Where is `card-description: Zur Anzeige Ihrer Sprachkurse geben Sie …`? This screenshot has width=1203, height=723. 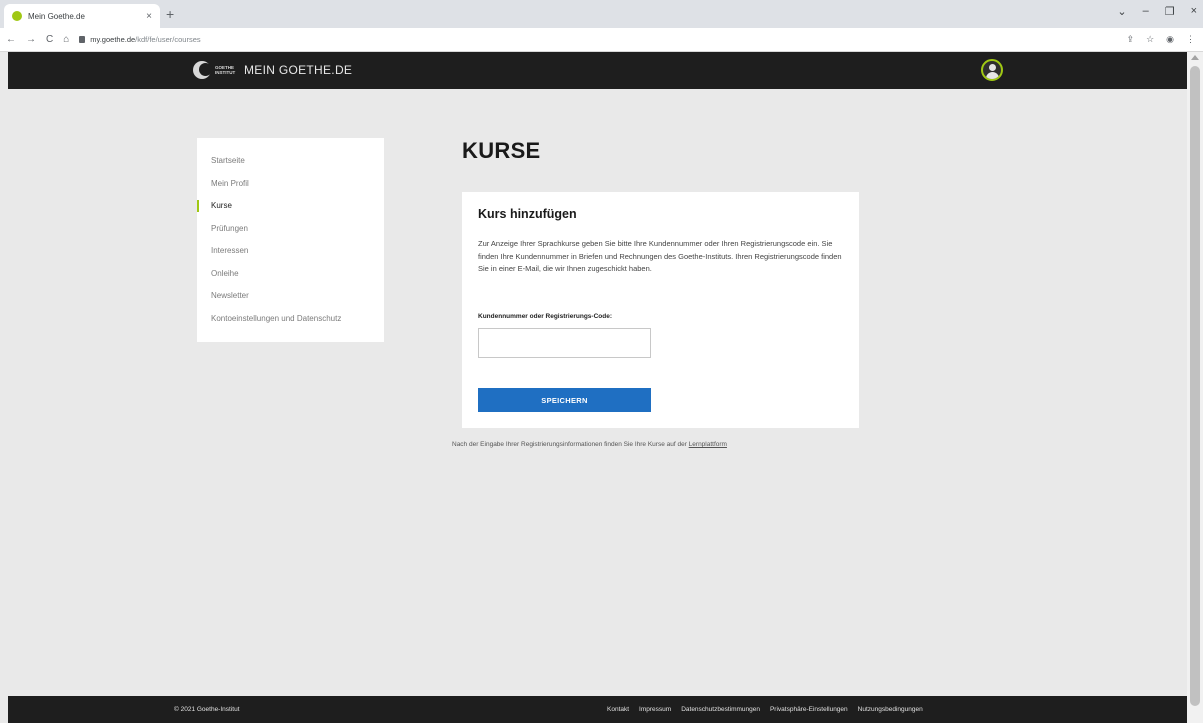 card-description: Zur Anzeige Ihrer Sprachkurse geben Sie … is located at coordinates (660, 256).